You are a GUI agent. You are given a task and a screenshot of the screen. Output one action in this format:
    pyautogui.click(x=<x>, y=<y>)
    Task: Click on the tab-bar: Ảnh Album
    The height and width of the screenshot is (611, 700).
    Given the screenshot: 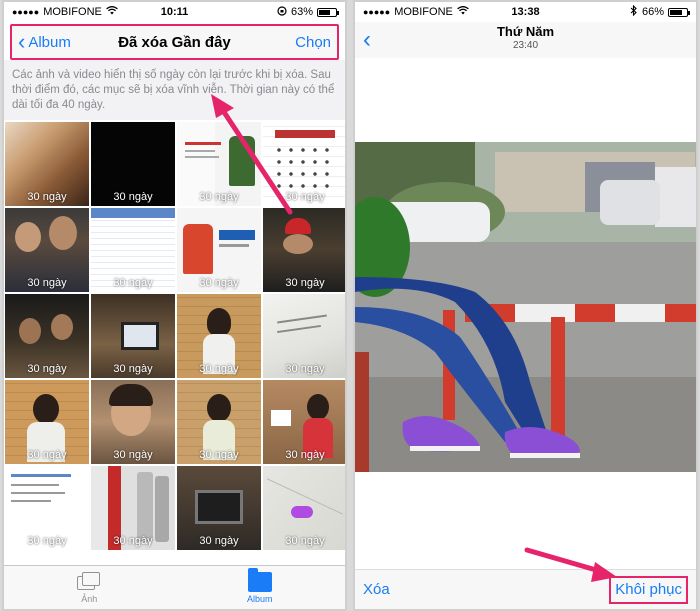 What is the action you would take?
    pyautogui.click(x=174, y=587)
    